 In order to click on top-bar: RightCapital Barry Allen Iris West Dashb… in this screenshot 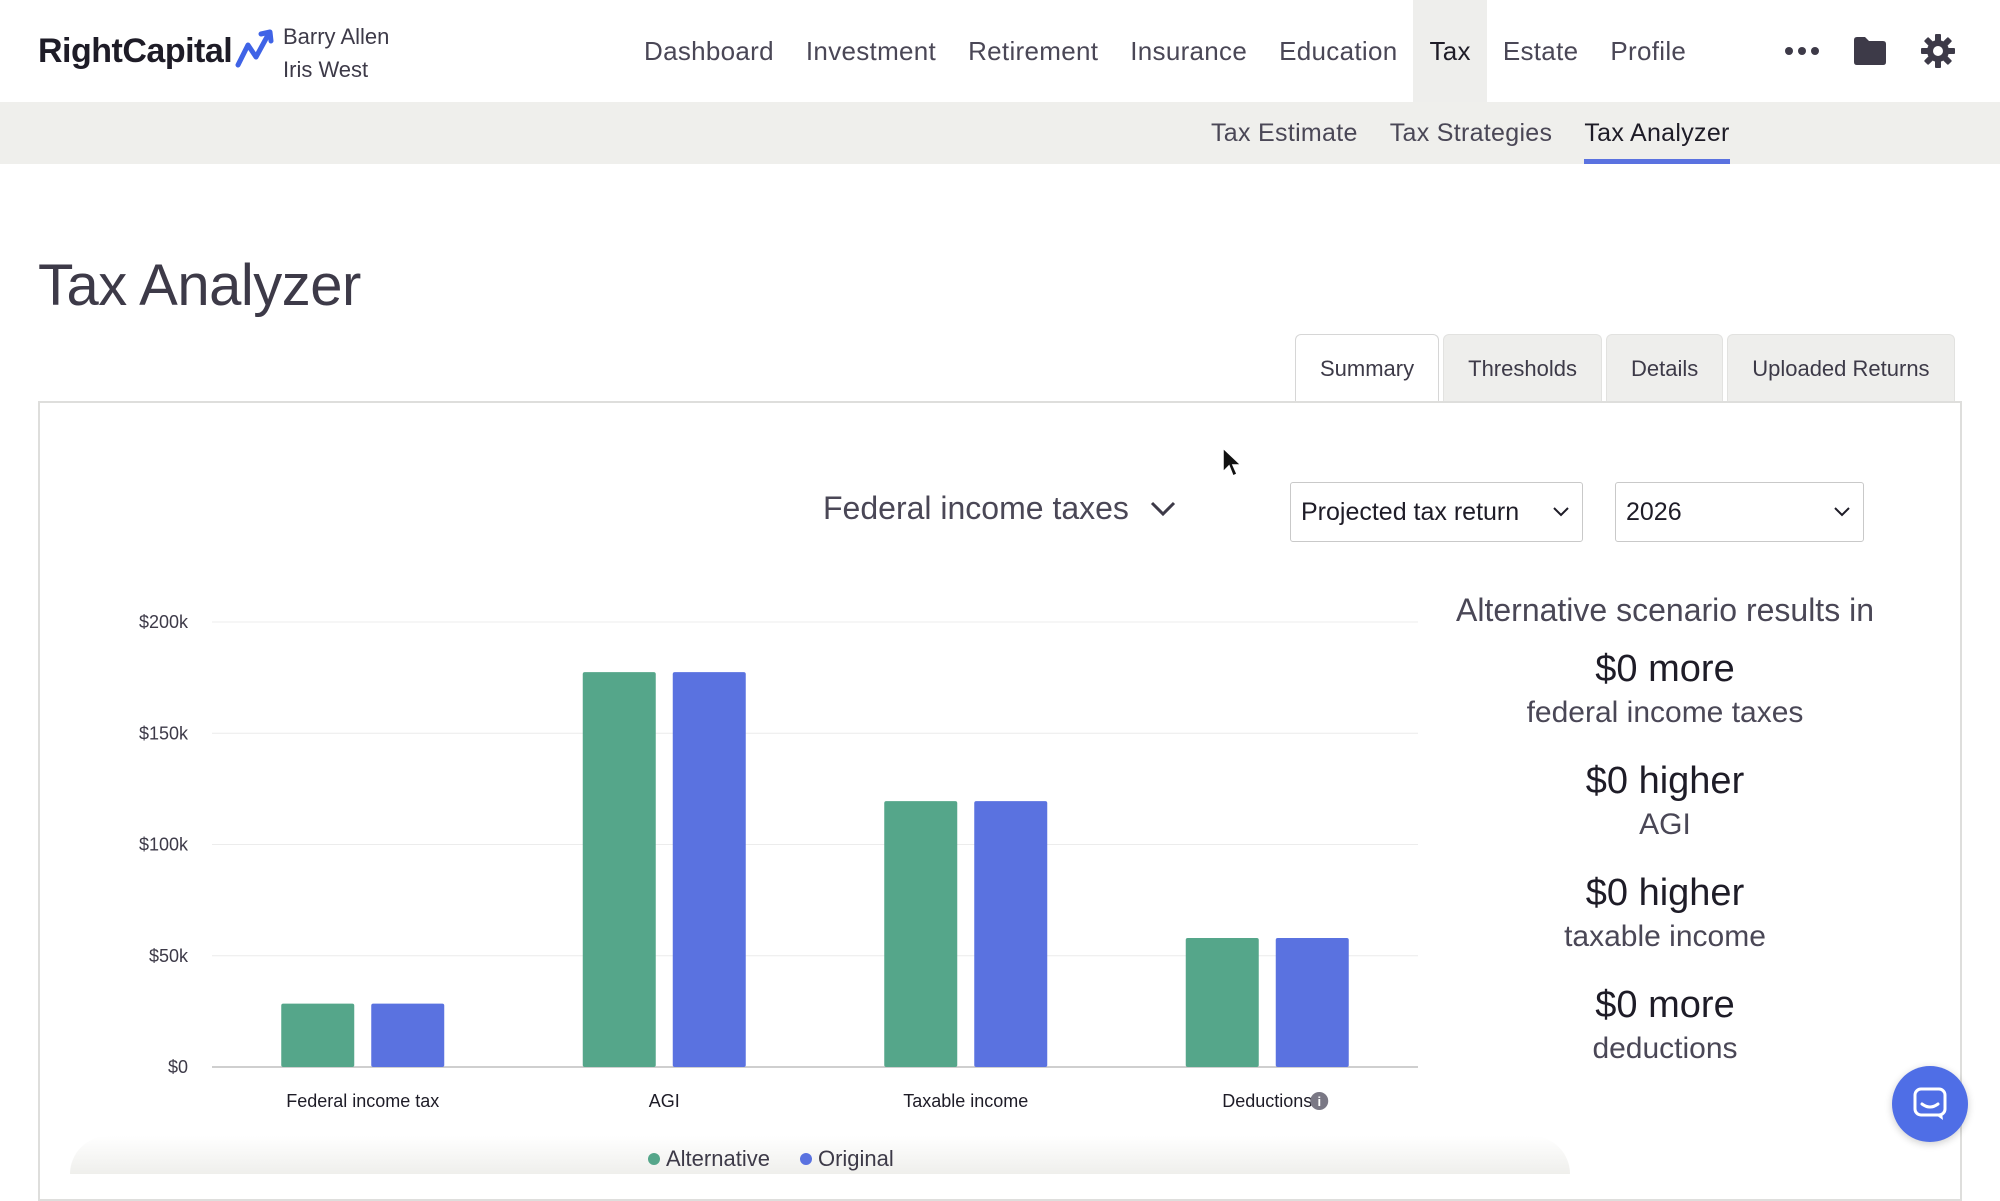, I will do `click(1000, 51)`.